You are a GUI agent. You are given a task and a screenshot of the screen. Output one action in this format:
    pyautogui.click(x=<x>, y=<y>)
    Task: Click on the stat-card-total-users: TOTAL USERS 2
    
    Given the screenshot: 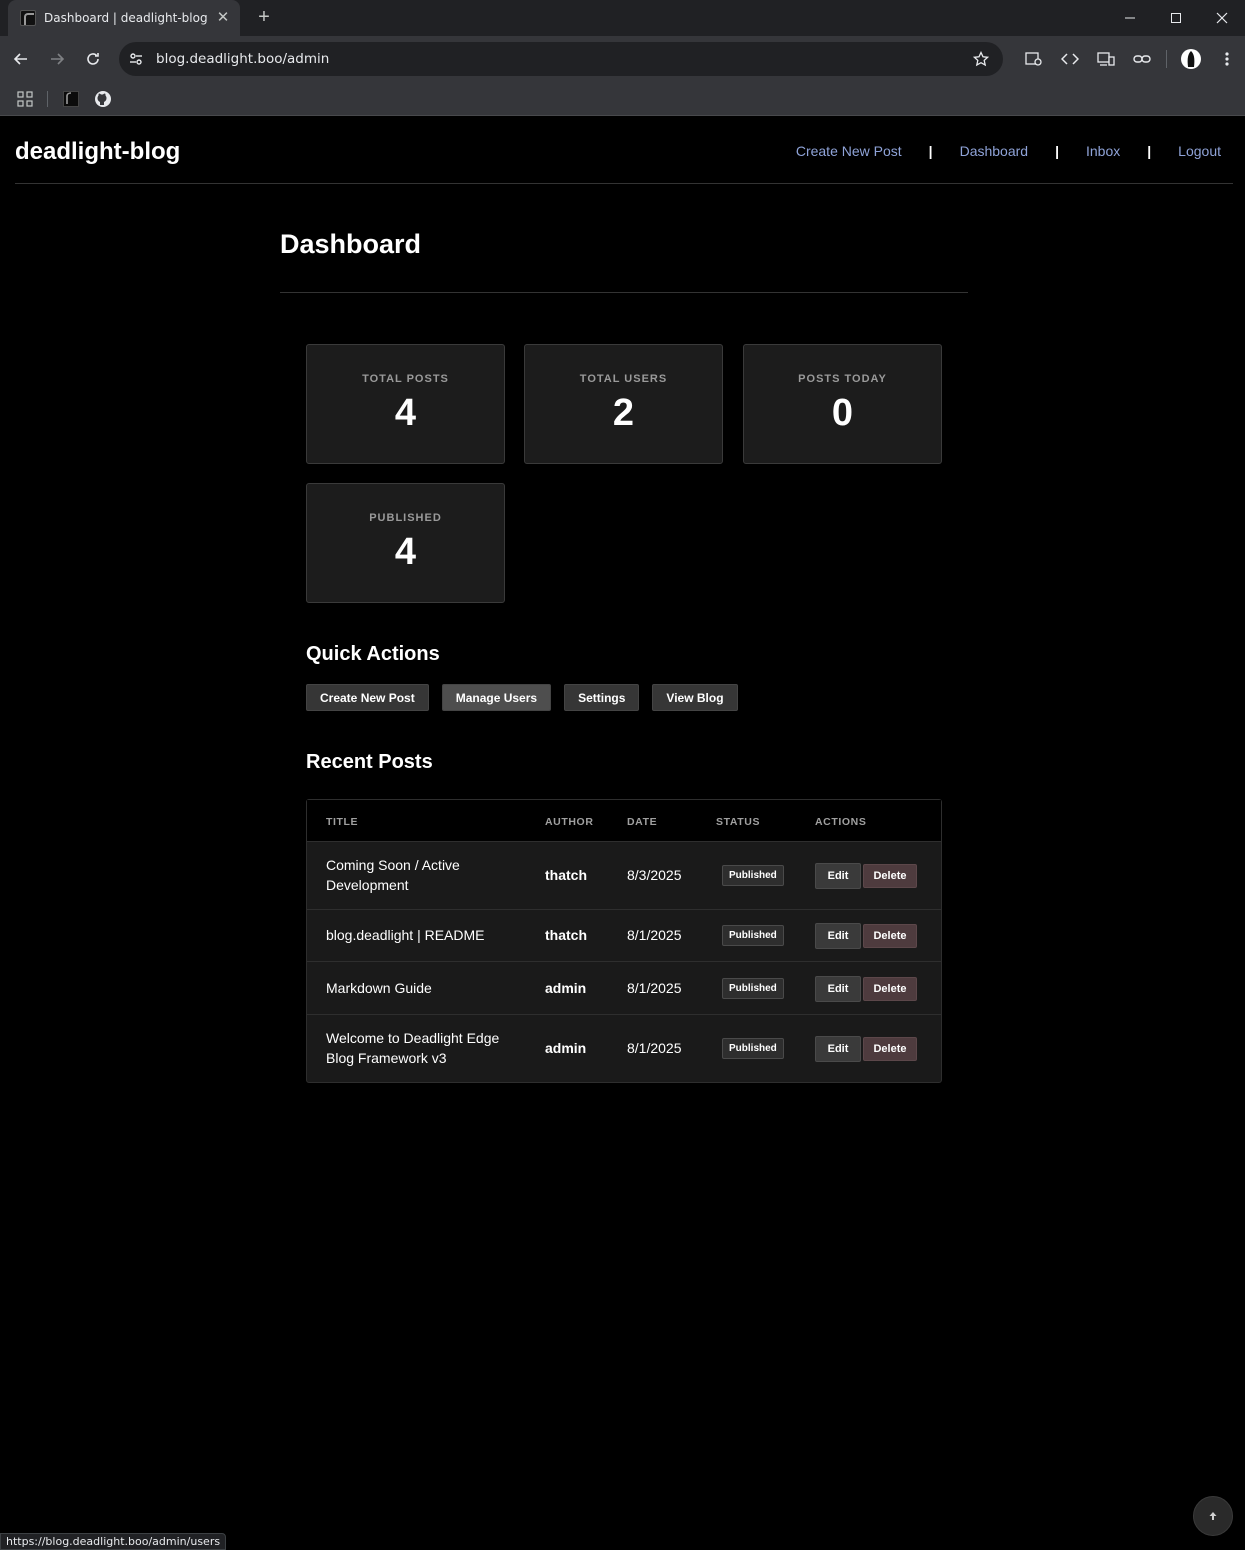 What is the action you would take?
    pyautogui.click(x=623, y=404)
    